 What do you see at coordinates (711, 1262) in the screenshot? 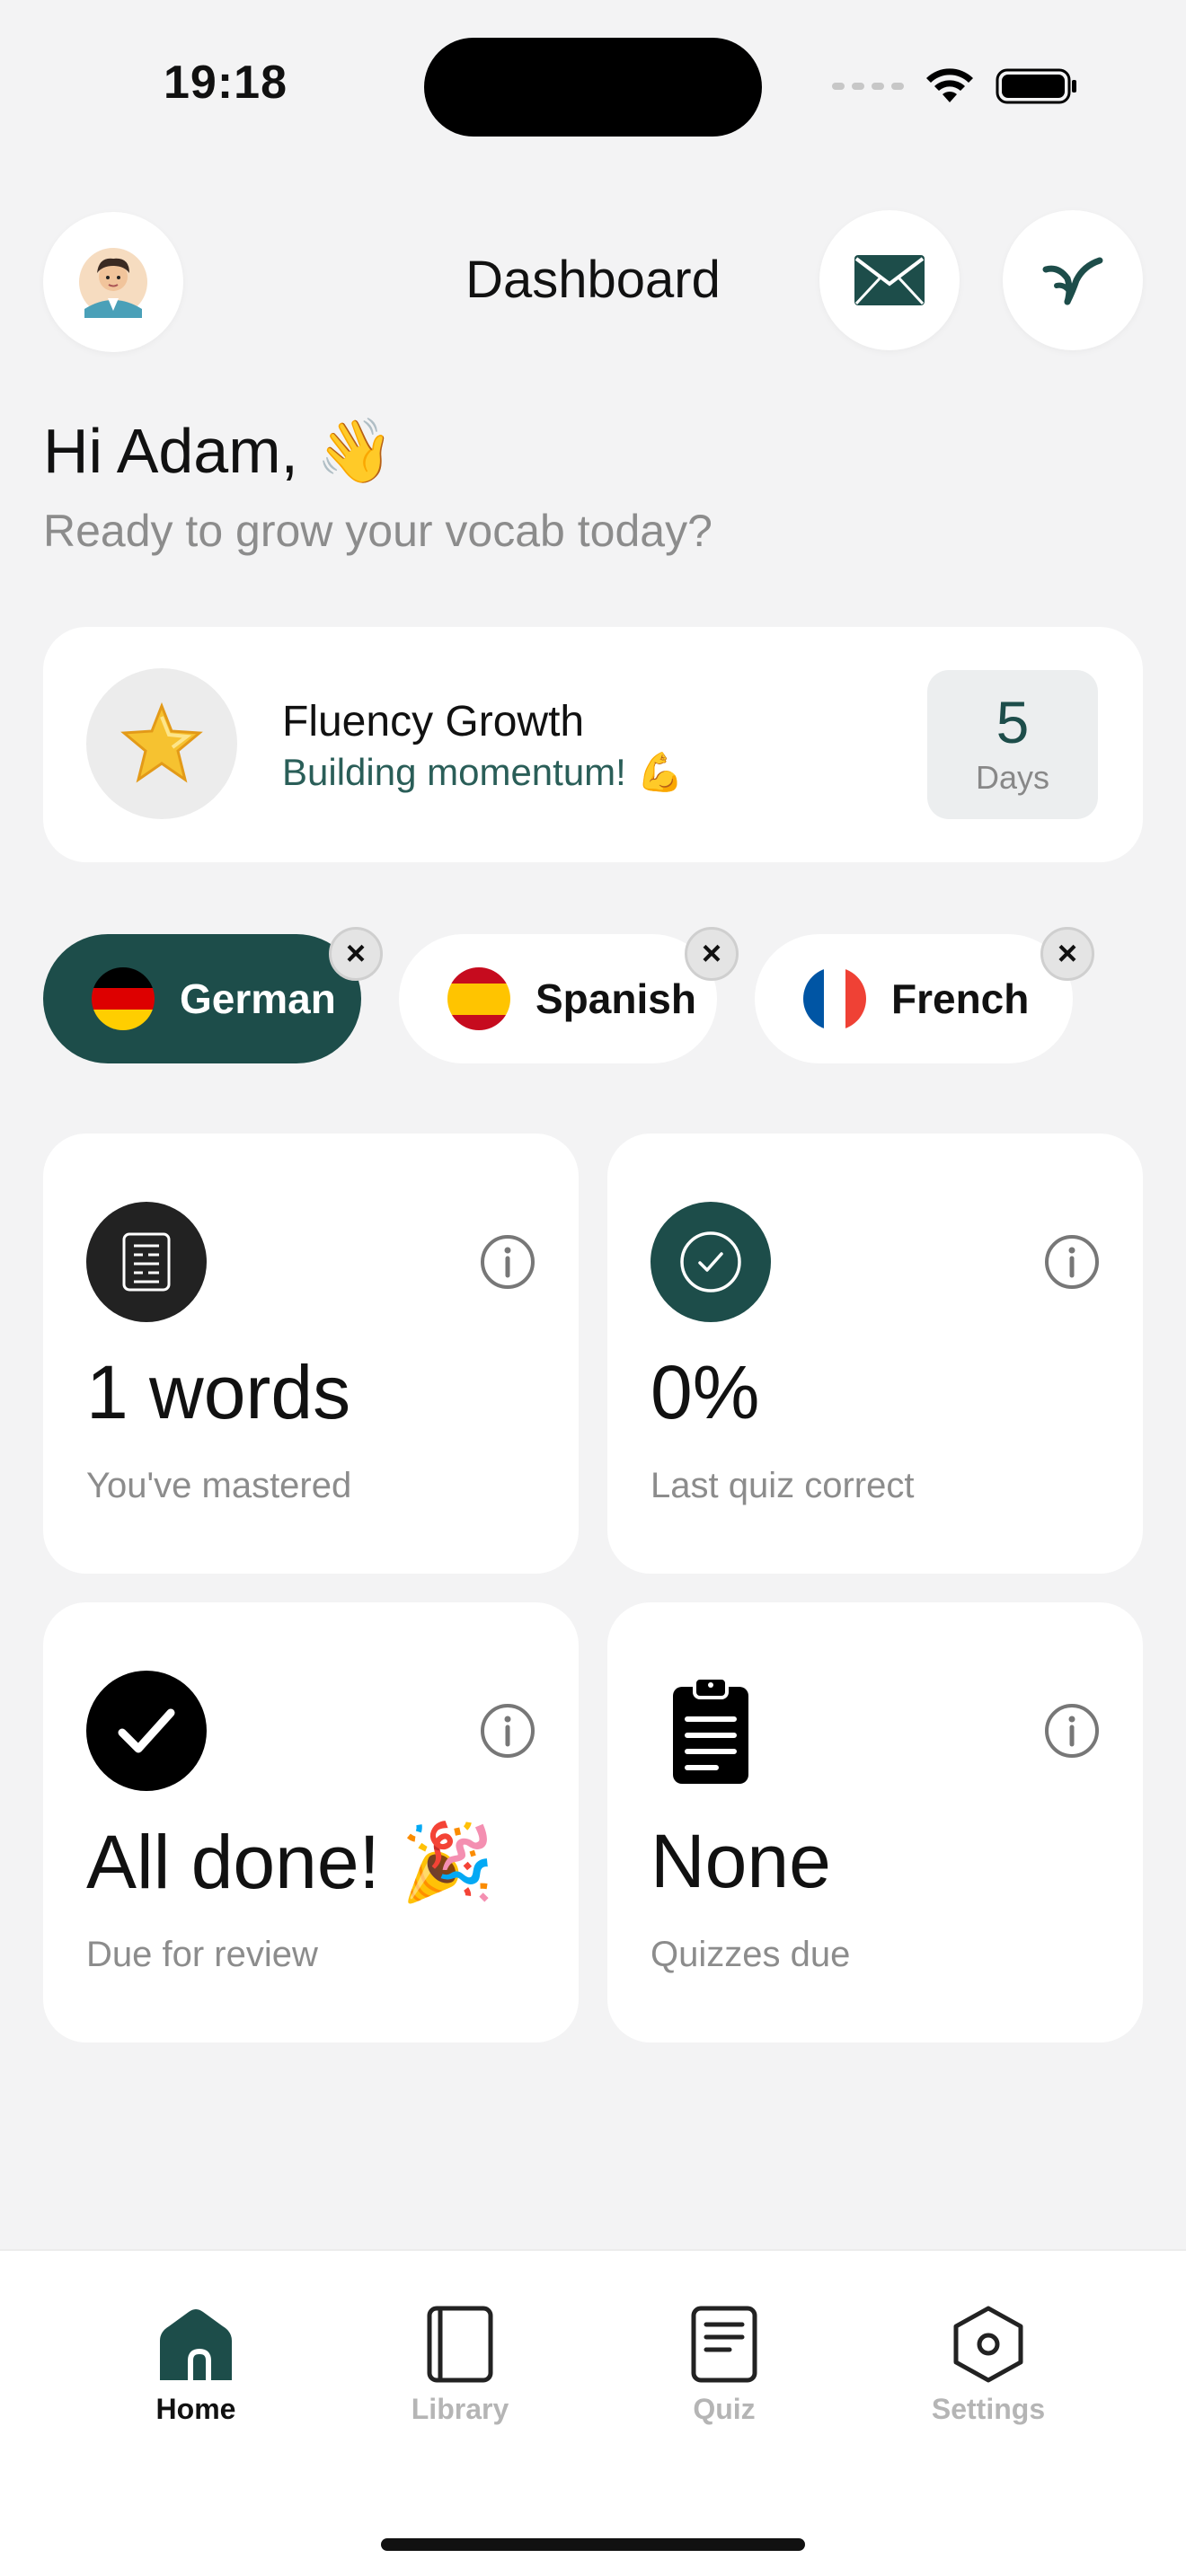
I see `check-circle-icon` at bounding box center [711, 1262].